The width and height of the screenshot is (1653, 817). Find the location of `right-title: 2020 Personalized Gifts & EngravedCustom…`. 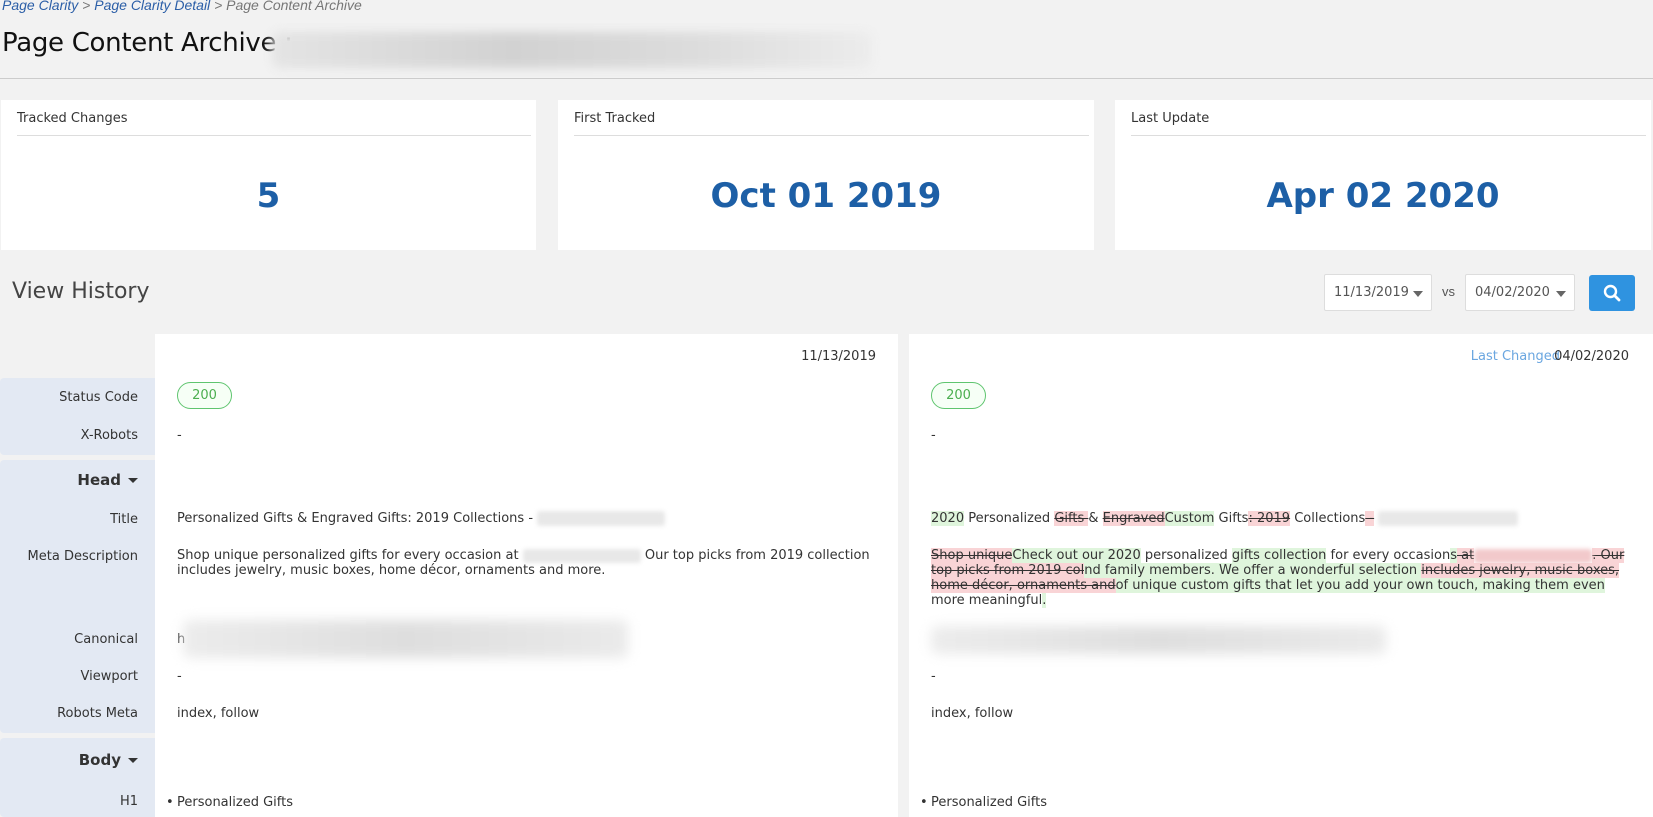

right-title: 2020 Personalized Gifts & EngravedCustom… is located at coordinates (1225, 518).